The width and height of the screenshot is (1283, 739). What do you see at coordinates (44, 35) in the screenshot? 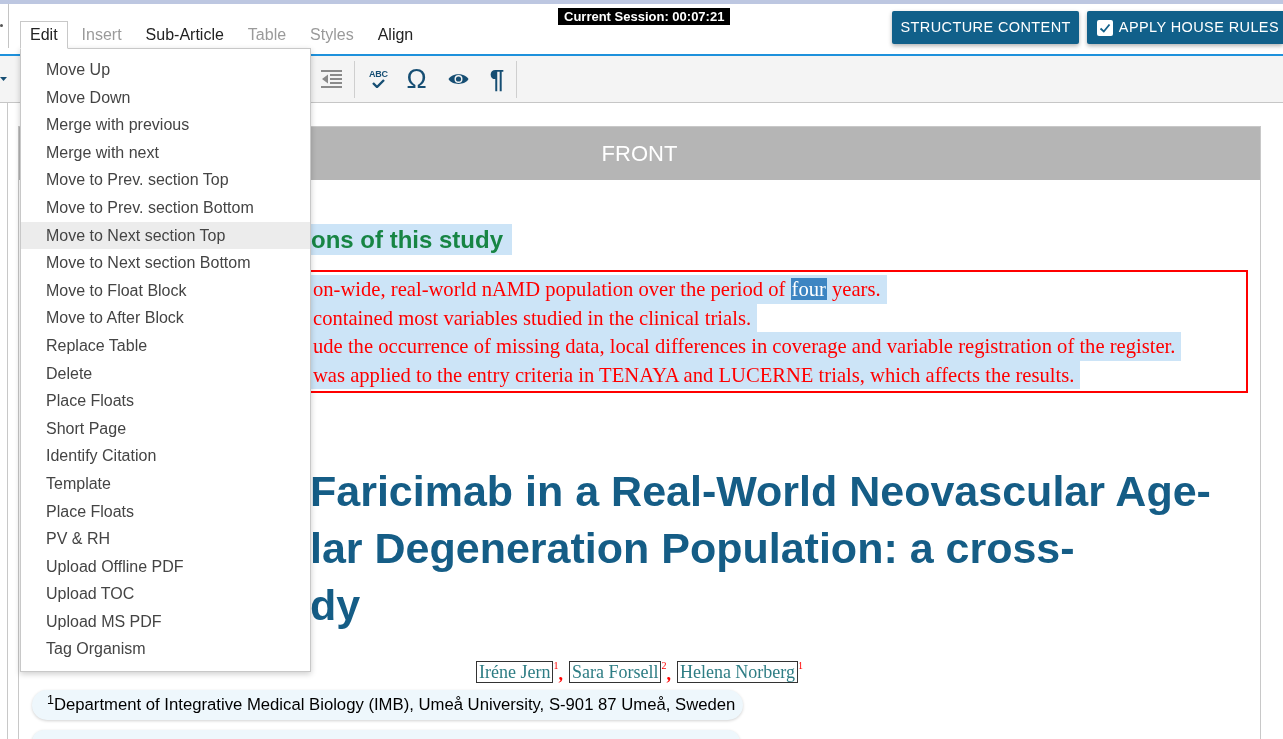
I see `menu-tab: Edit` at bounding box center [44, 35].